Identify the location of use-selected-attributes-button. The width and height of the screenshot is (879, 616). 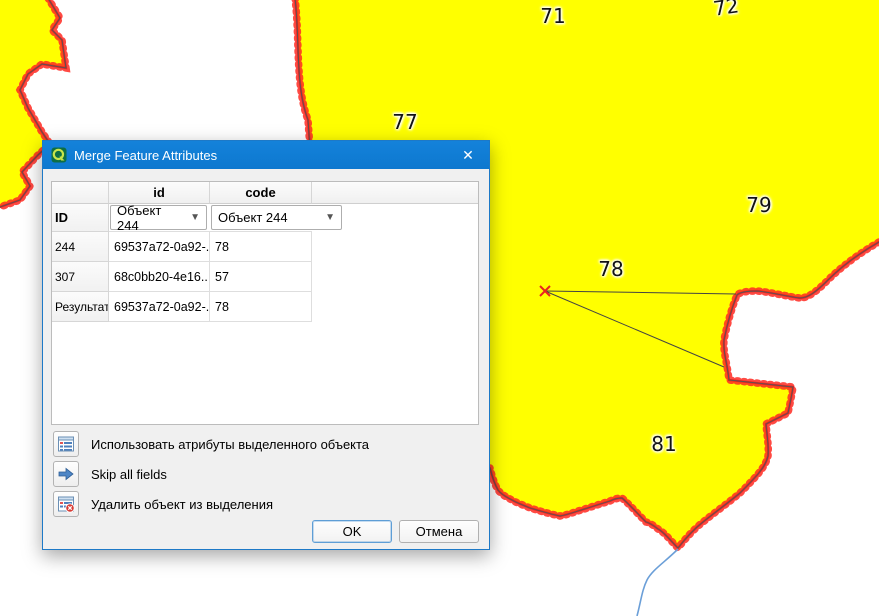
(66, 444).